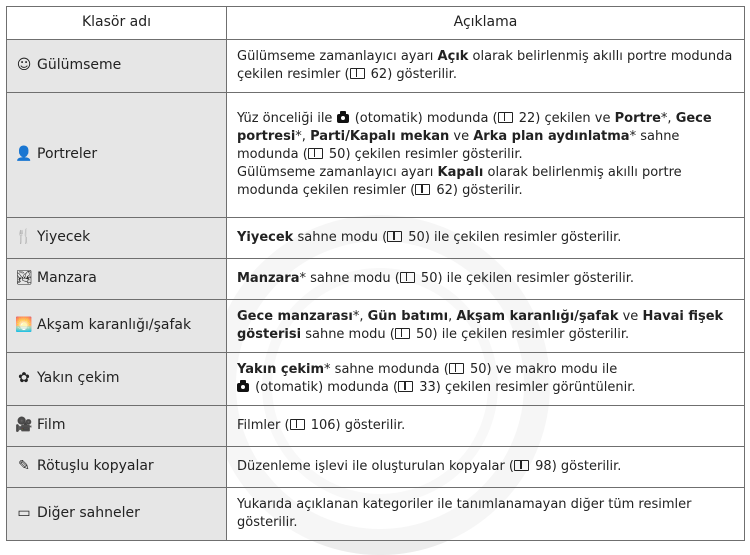  What do you see at coordinates (51, 425) in the screenshot?
I see `folder-name: Film` at bounding box center [51, 425].